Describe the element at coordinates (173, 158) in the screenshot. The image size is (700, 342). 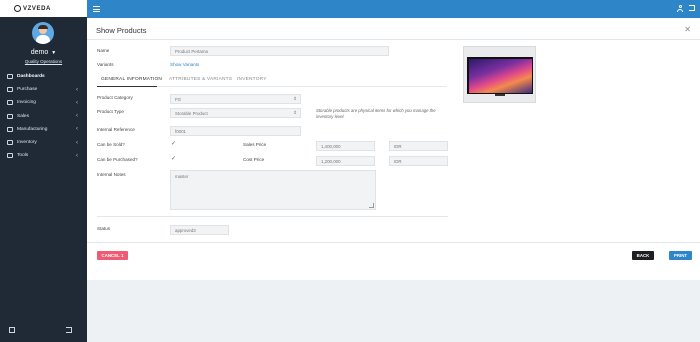
I see `can-be-purchased-checkbox: ✓` at that location.